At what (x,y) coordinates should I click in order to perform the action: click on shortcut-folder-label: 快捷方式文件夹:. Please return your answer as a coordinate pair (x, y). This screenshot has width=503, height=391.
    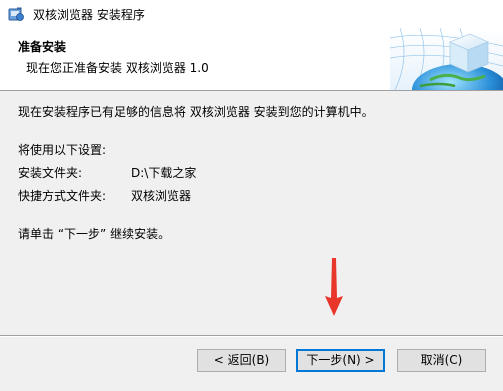
    Looking at the image, I should click on (62, 196).